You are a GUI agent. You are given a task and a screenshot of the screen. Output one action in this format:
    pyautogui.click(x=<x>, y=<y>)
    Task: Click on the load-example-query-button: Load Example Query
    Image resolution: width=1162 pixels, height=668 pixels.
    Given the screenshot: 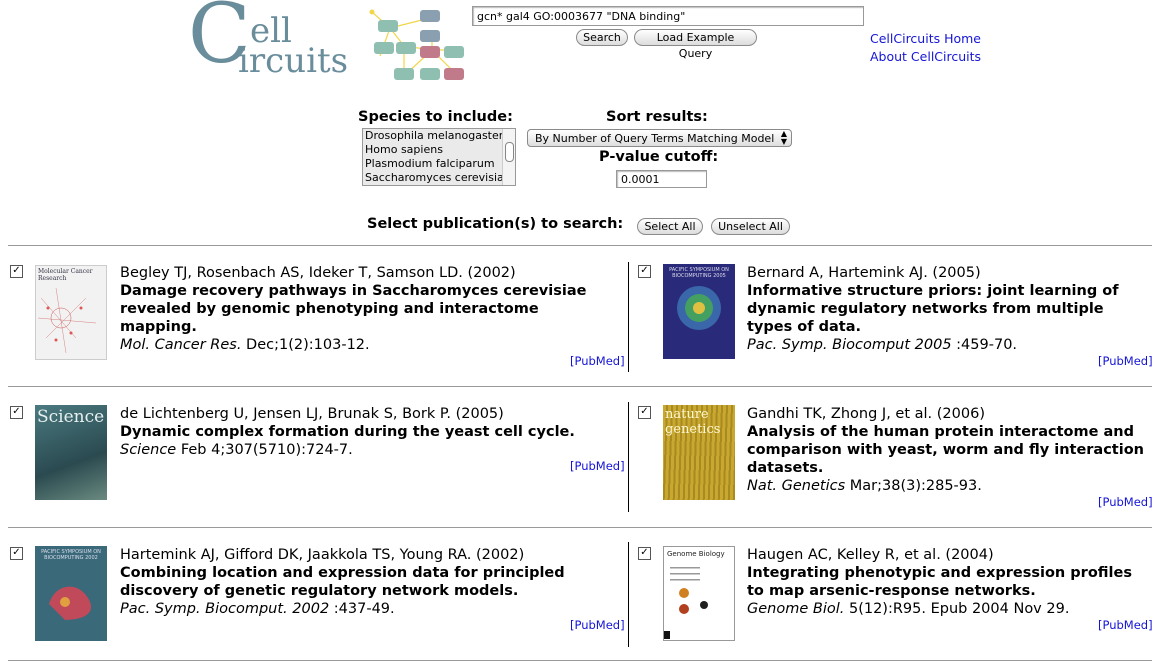 What is the action you would take?
    pyautogui.click(x=695, y=44)
    